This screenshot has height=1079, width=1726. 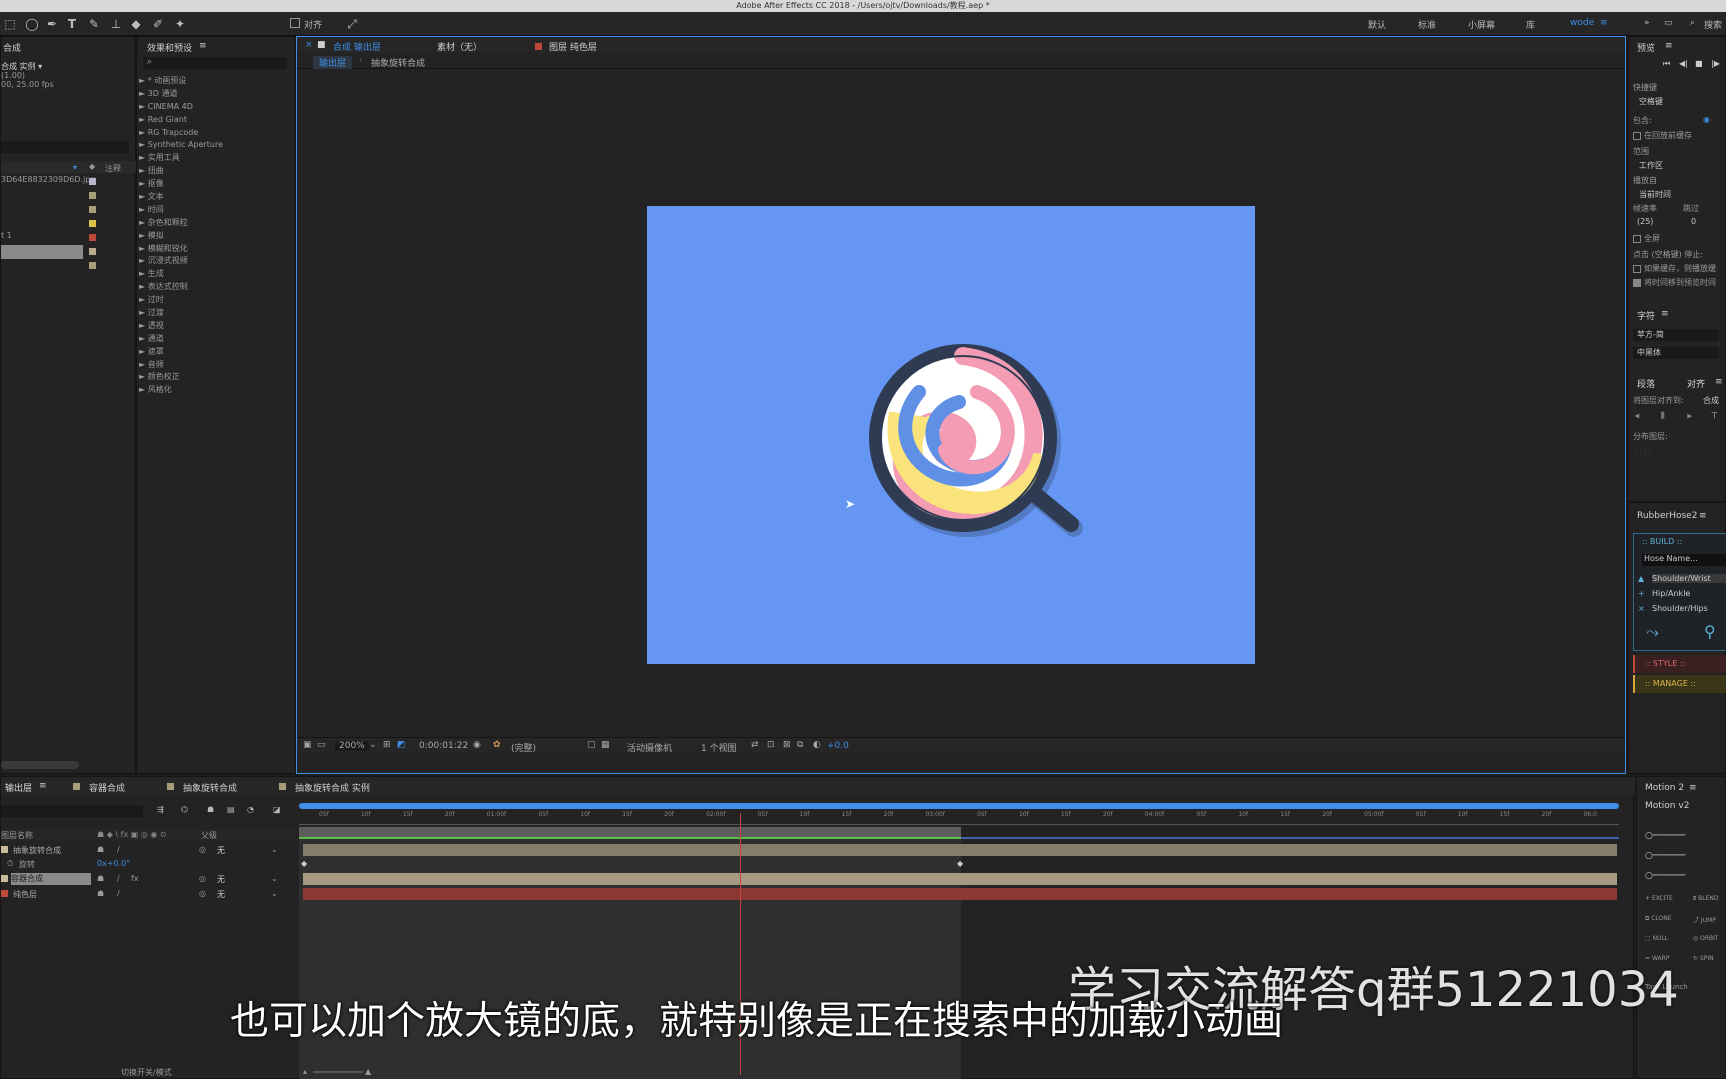 What do you see at coordinates (591, 745) in the screenshot?
I see `region-icon: ▢` at bounding box center [591, 745].